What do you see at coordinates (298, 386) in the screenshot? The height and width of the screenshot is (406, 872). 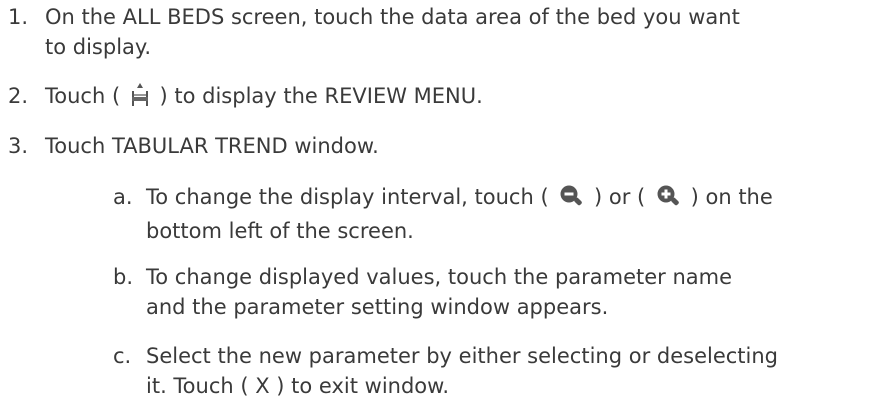 I see `substep-line: it. Touch ( X ) to exit window.` at bounding box center [298, 386].